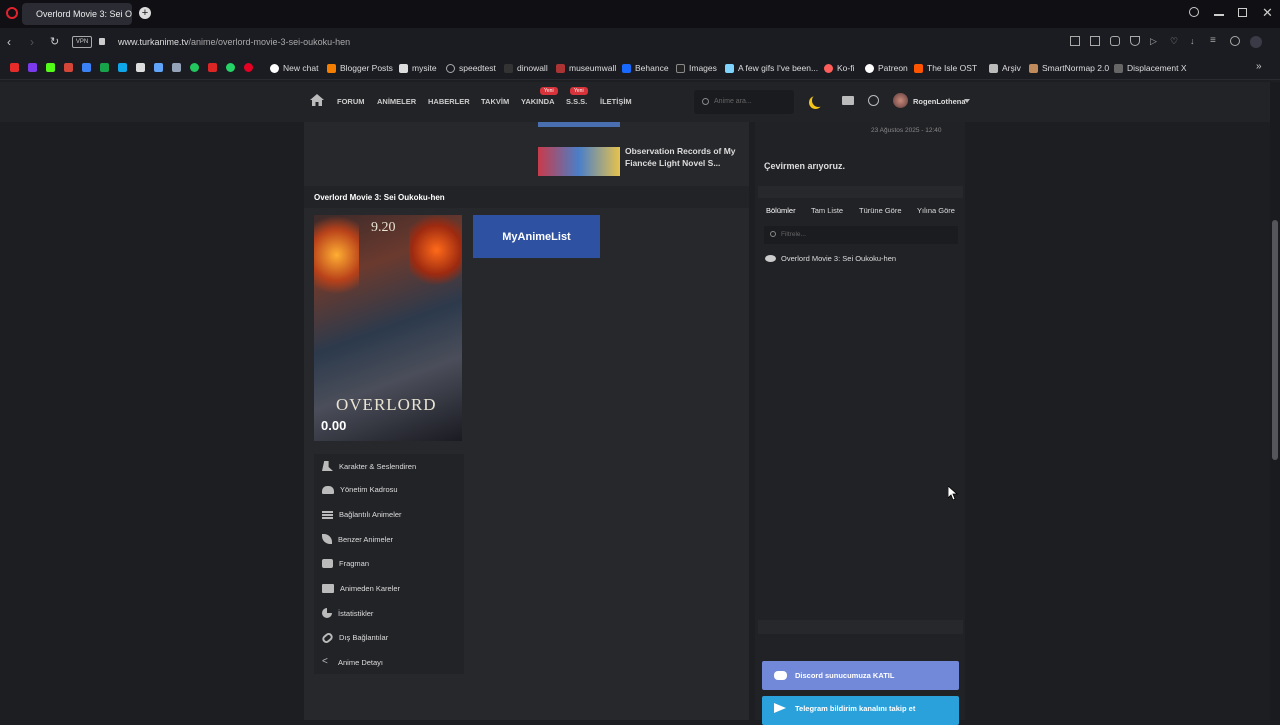 This screenshot has width=1280, height=725. What do you see at coordinates (1150, 68) in the screenshot?
I see `bookmark-displacement: Displacement X` at bounding box center [1150, 68].